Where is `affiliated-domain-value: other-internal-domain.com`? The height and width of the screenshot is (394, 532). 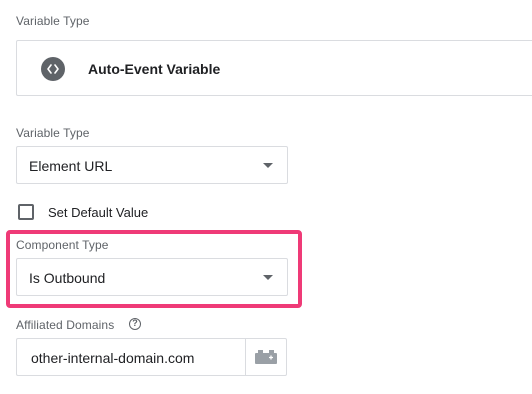
affiliated-domain-value: other-internal-domain.com is located at coordinates (113, 358).